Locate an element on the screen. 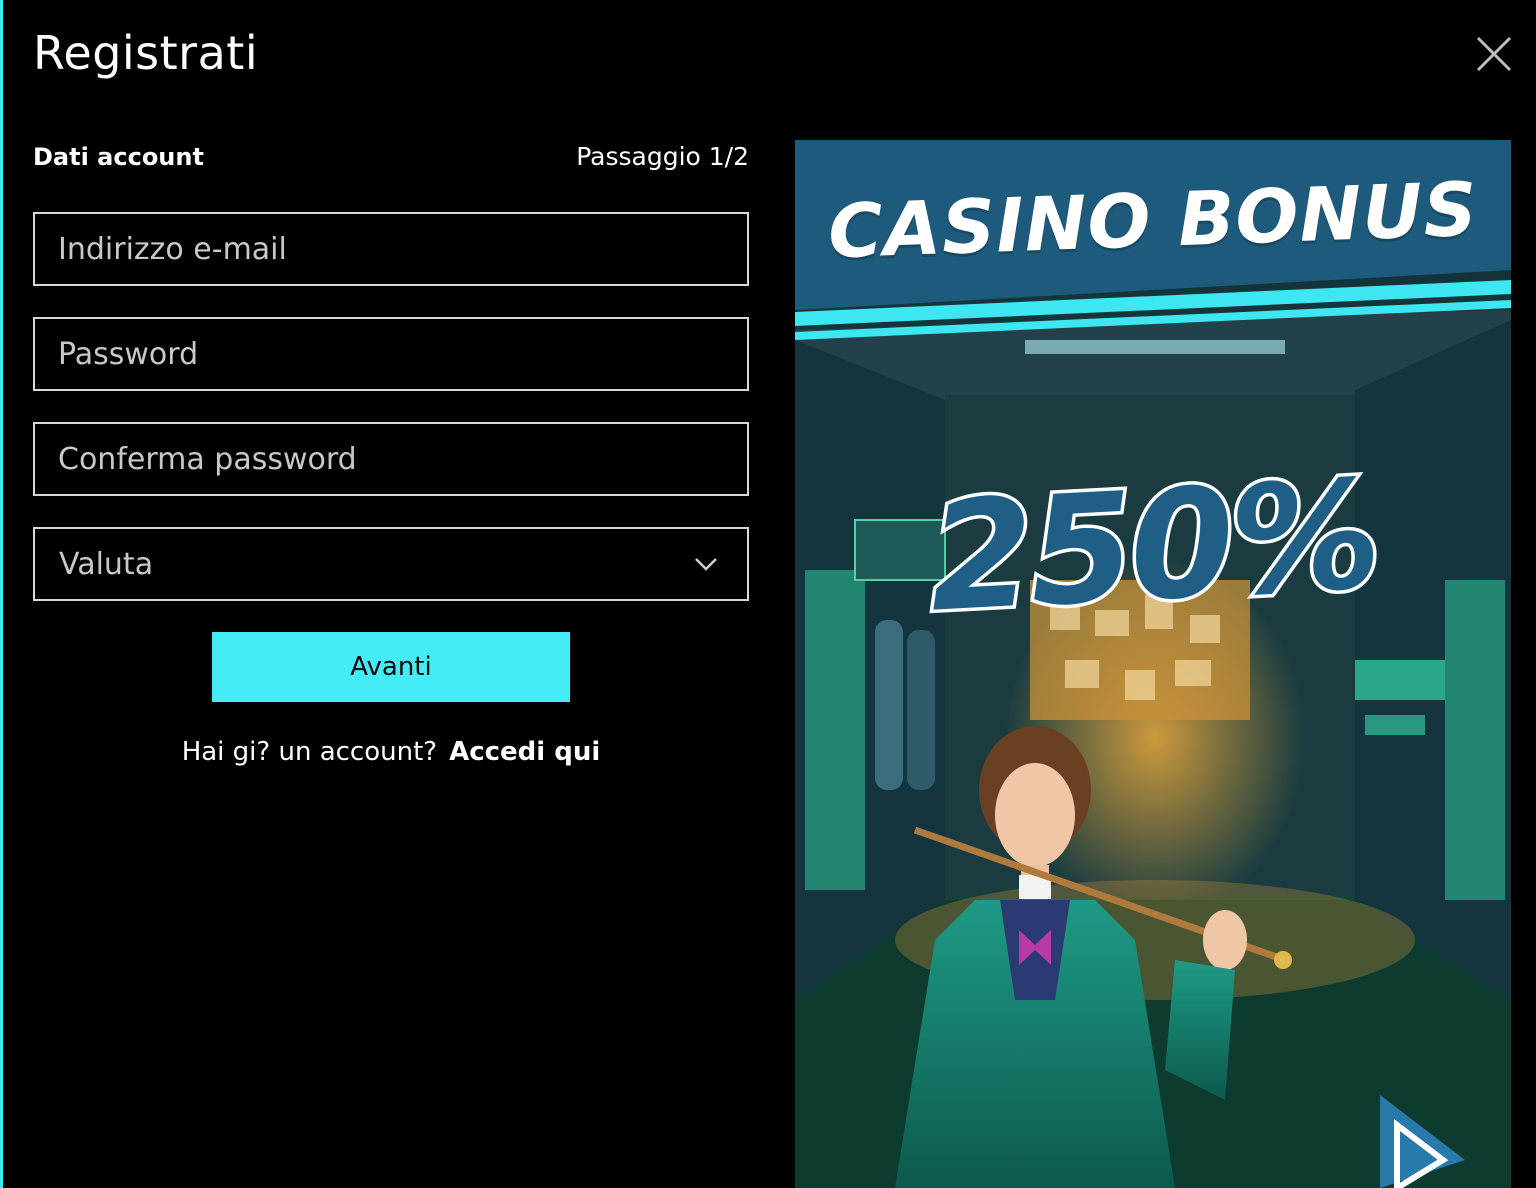  currency-select: Valuta is located at coordinates (391, 564).